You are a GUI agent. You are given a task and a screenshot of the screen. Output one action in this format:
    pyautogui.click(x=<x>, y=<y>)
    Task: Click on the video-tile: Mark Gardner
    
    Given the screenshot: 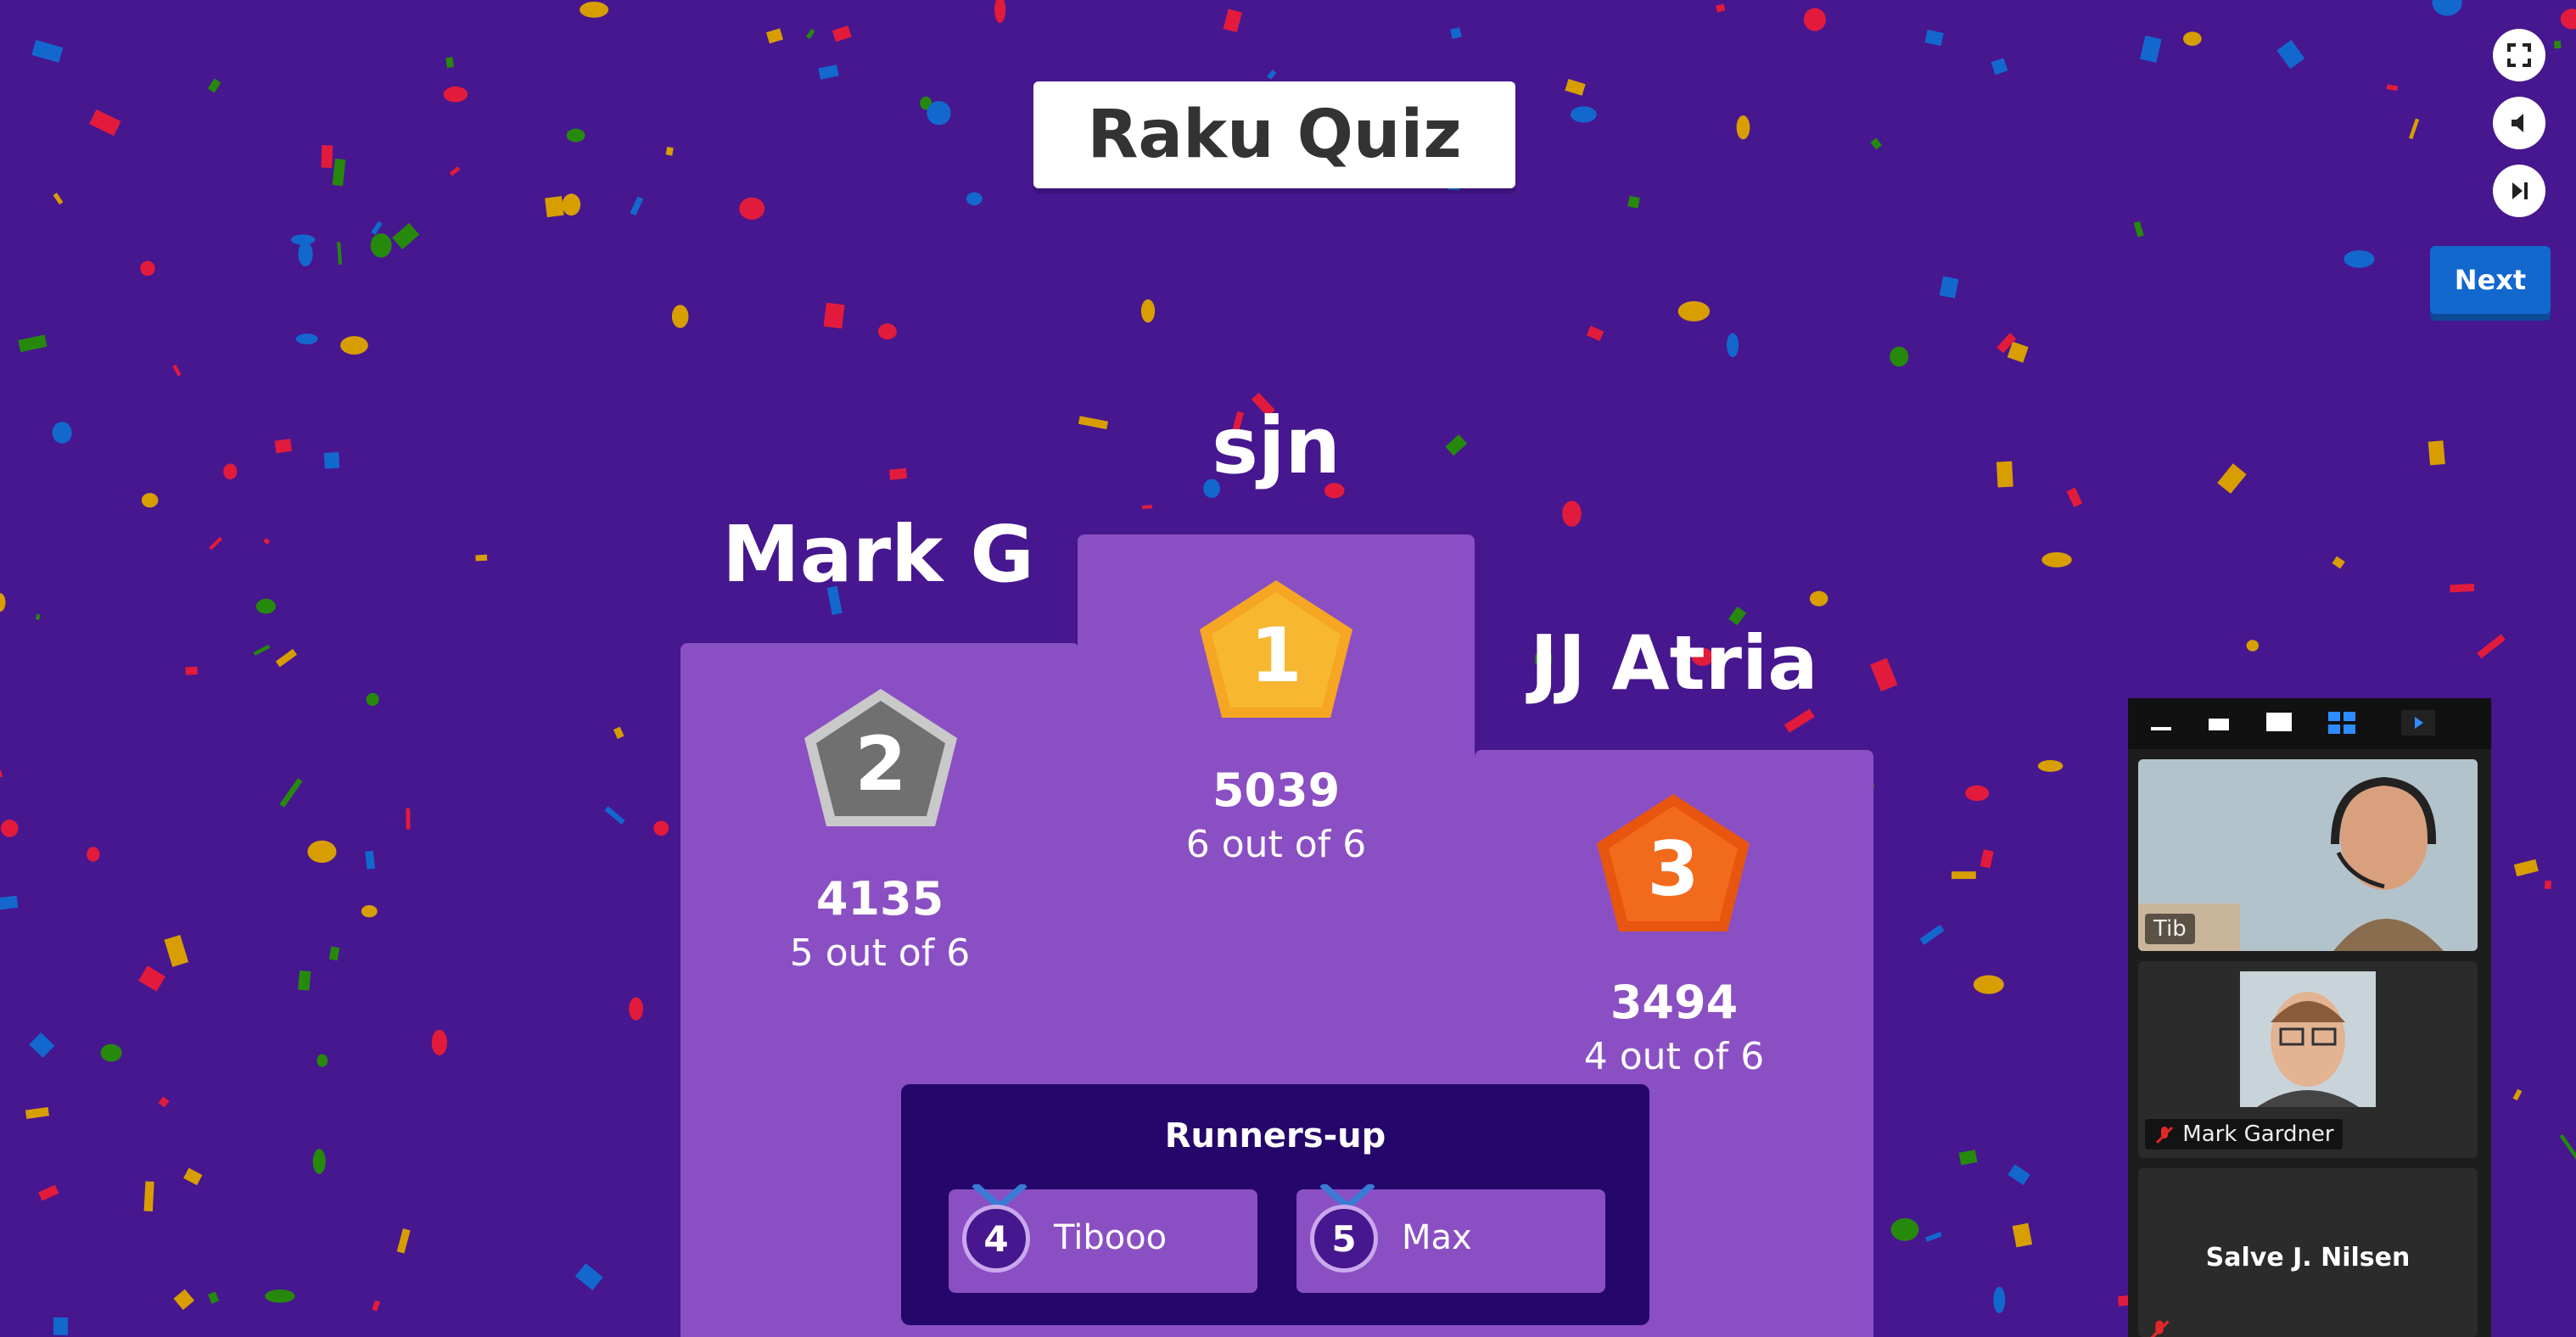 What is the action you would take?
    pyautogui.click(x=2308, y=1059)
    